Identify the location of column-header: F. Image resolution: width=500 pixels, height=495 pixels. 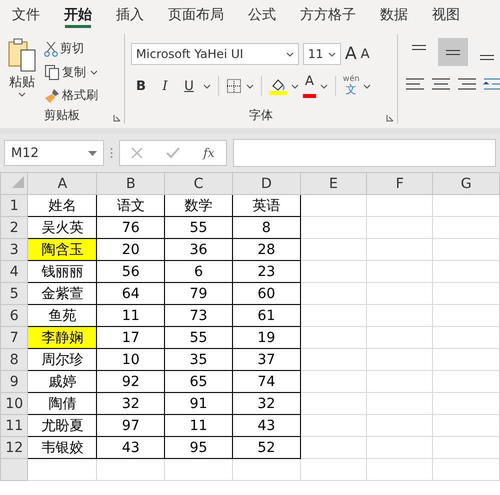
(399, 183).